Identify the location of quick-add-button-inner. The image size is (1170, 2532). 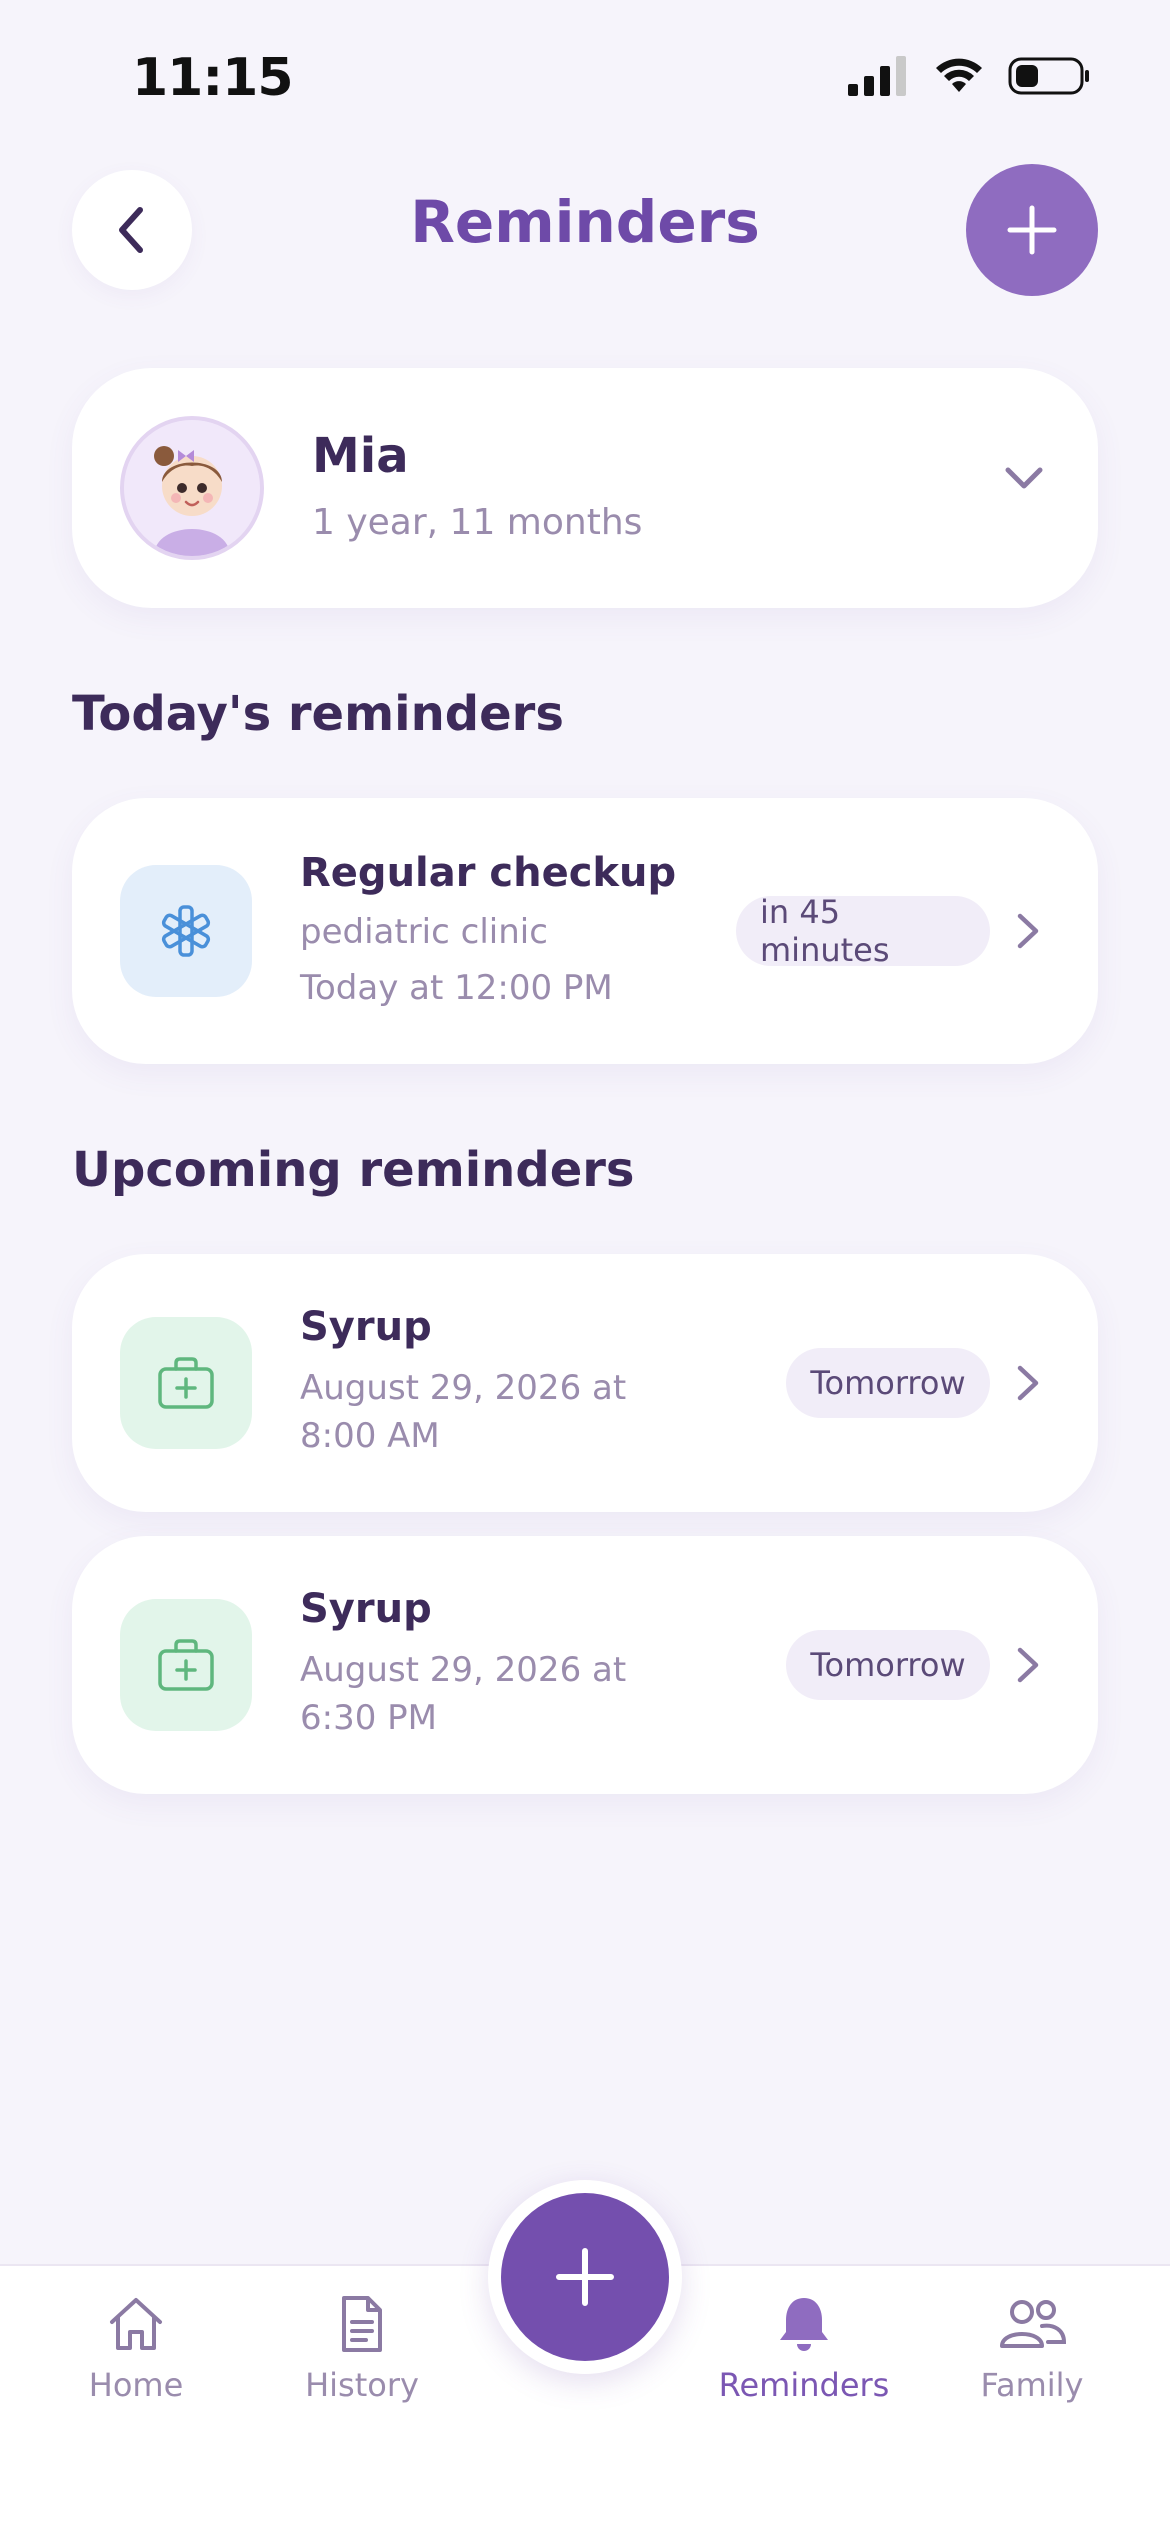
(585, 2277).